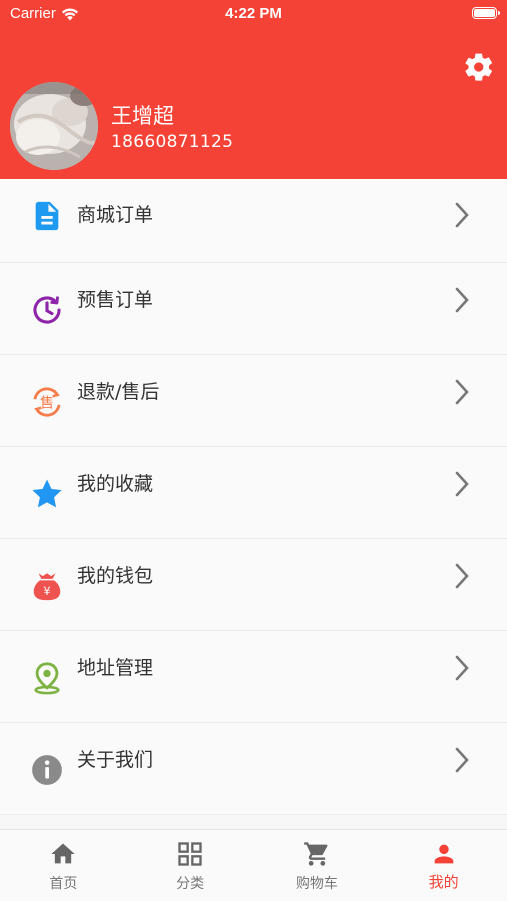  Describe the element at coordinates (118, 392) in the screenshot. I see `menu-item-label: 退款/售后` at that location.